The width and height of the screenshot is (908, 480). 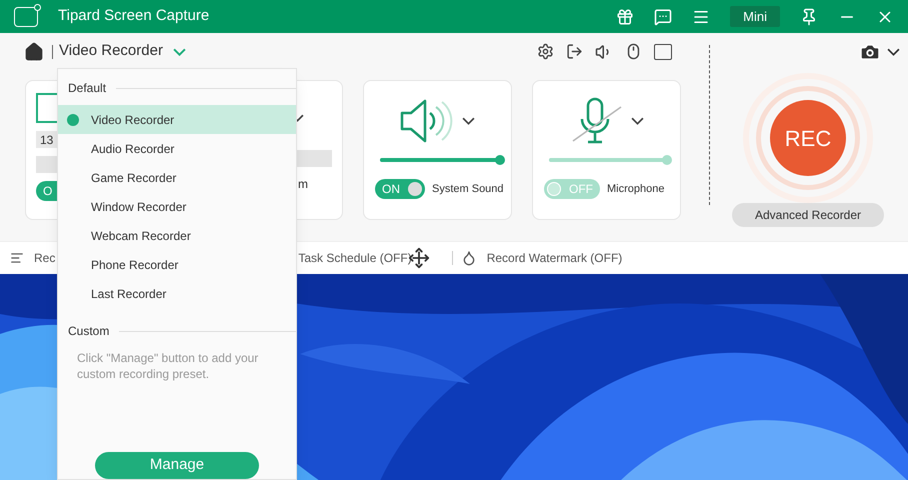 I want to click on preset-item: Last Recorder, so click(x=177, y=293).